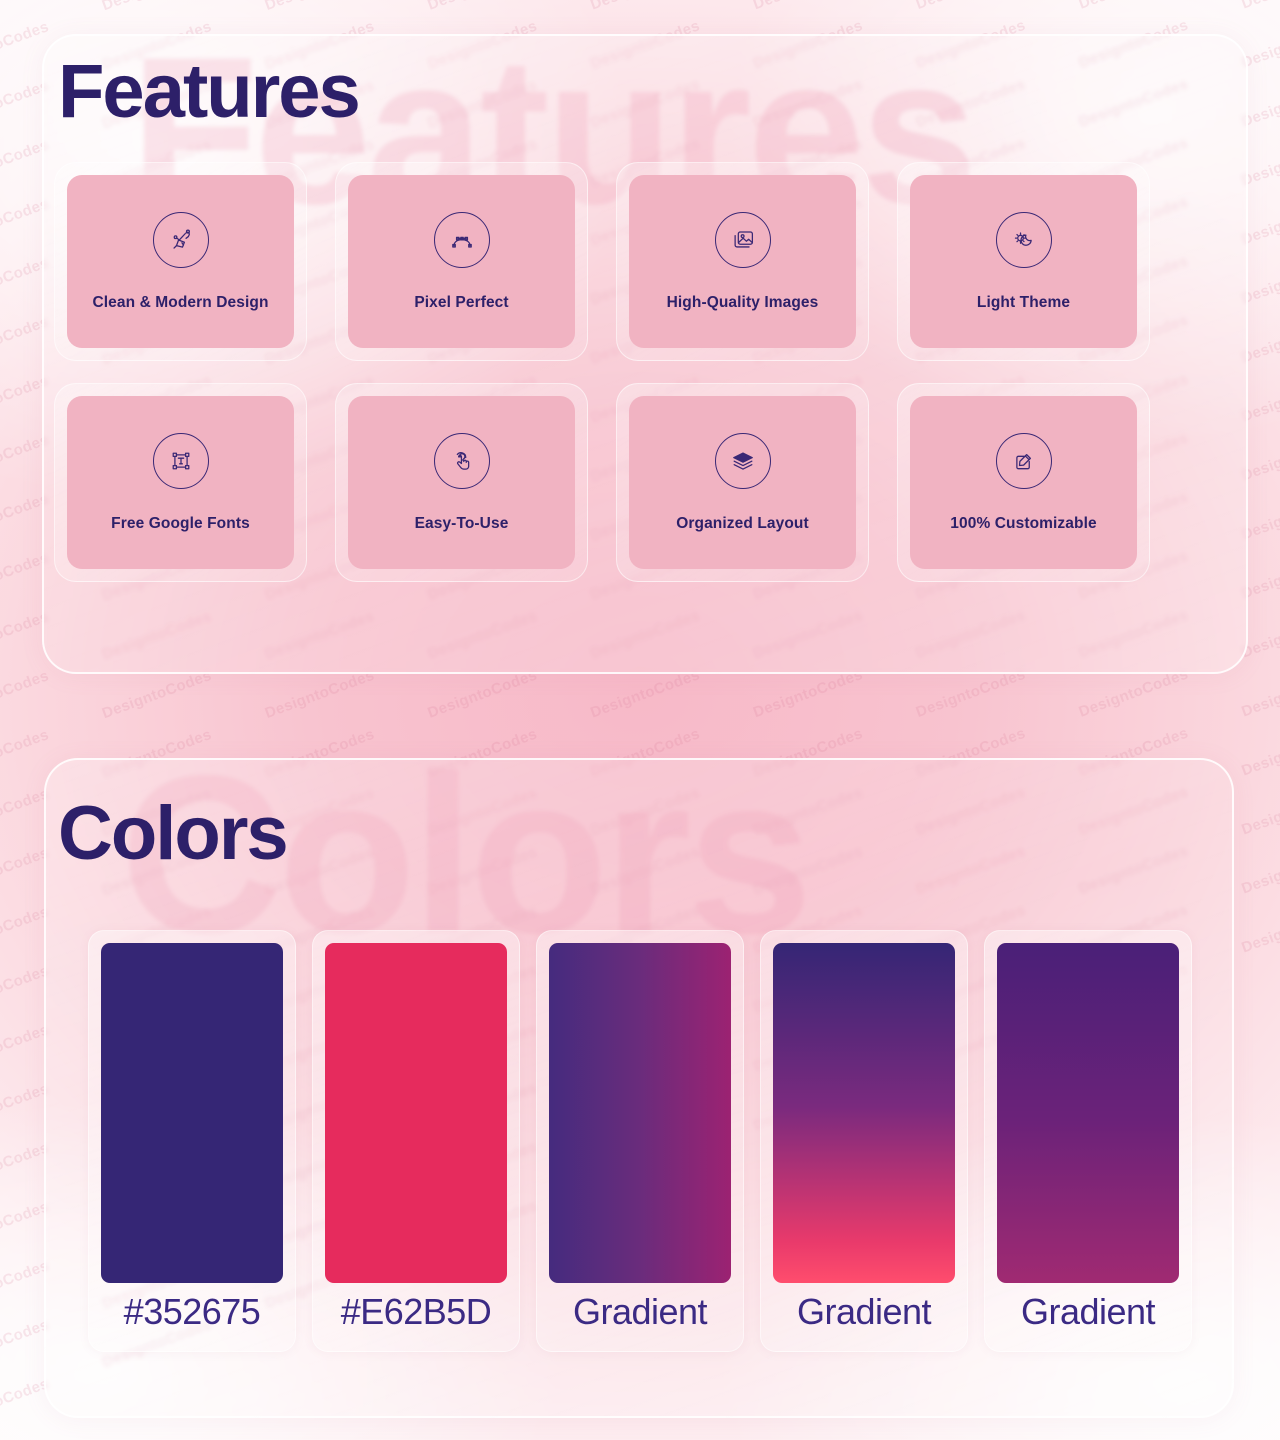 The width and height of the screenshot is (1280, 1440). I want to click on color-swatch-frame: #E62B5D, so click(416, 1141).